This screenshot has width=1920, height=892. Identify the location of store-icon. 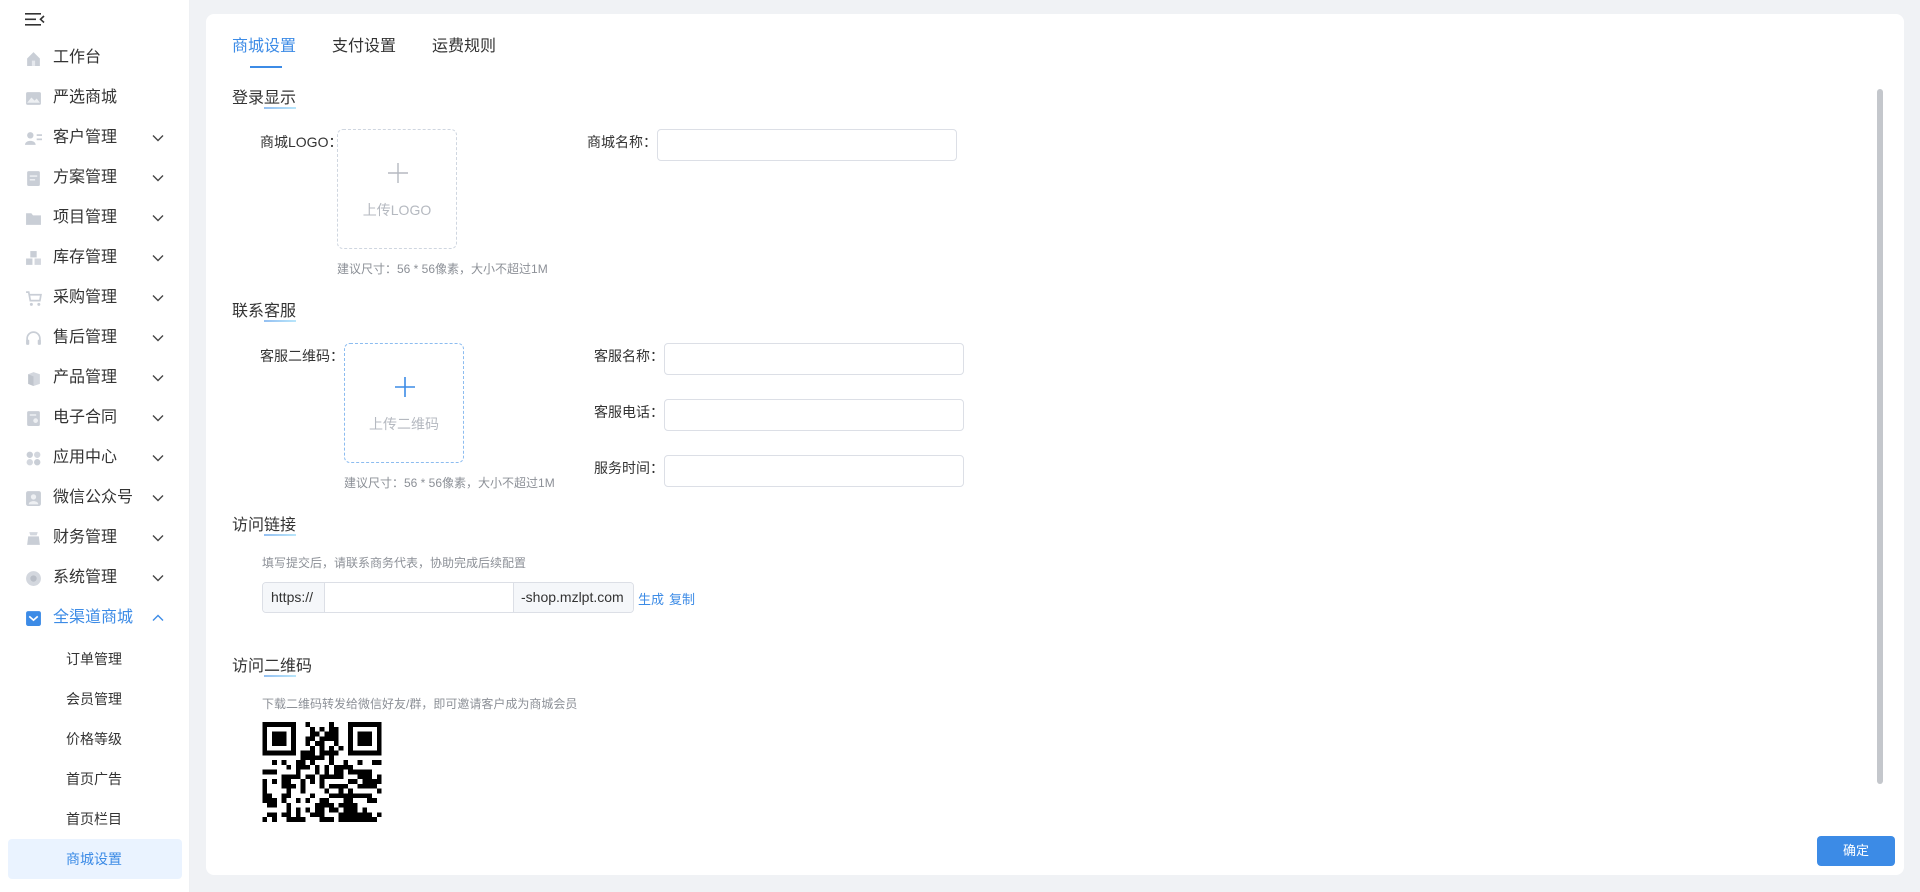
(33, 618).